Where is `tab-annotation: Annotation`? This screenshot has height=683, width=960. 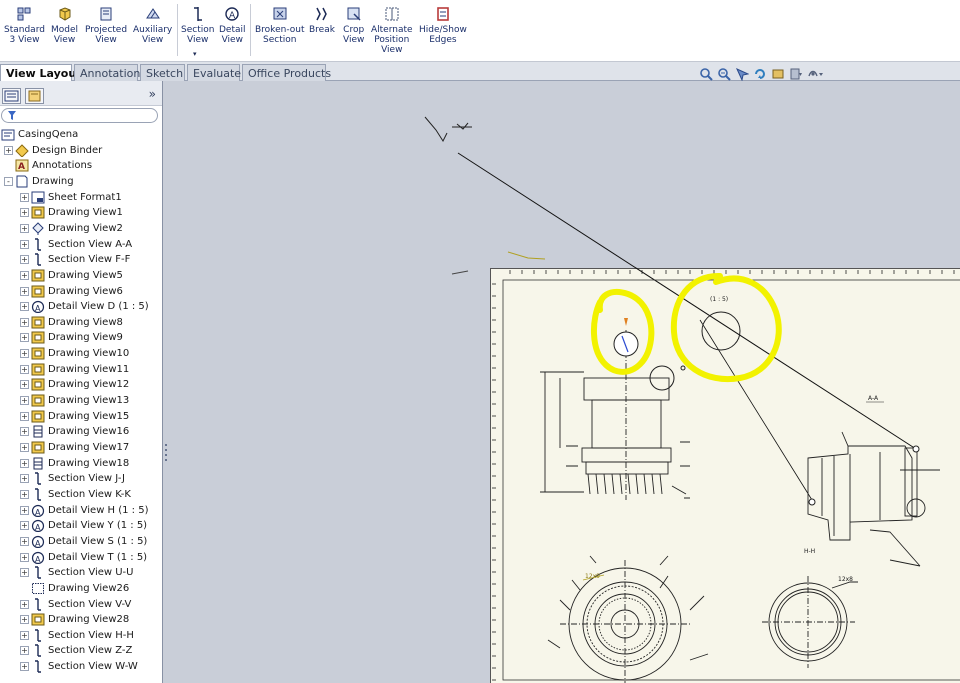 tab-annotation: Annotation is located at coordinates (107, 72).